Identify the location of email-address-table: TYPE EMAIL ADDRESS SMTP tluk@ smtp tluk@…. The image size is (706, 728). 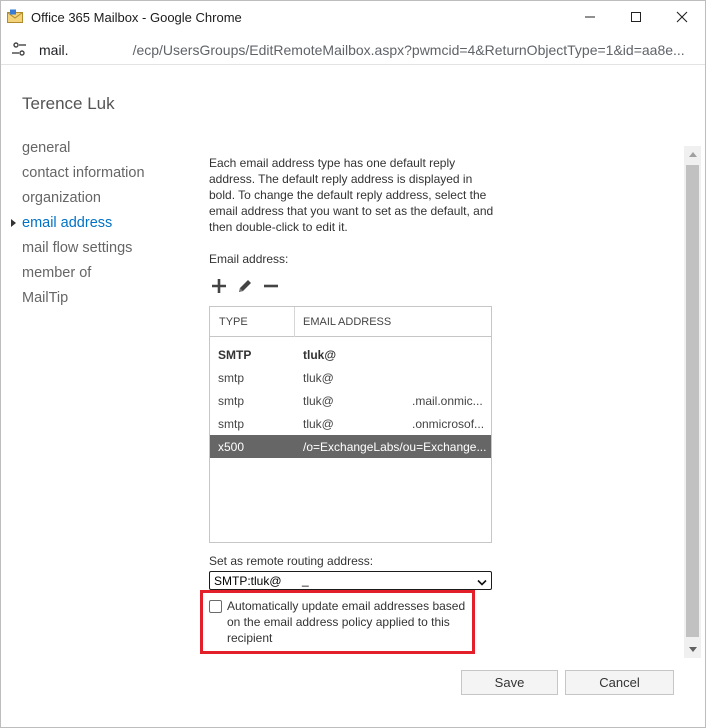
(350, 424).